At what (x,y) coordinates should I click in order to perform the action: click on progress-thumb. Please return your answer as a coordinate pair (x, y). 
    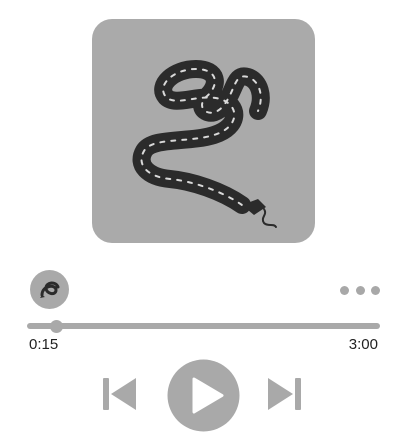
    Looking at the image, I should click on (57, 326).